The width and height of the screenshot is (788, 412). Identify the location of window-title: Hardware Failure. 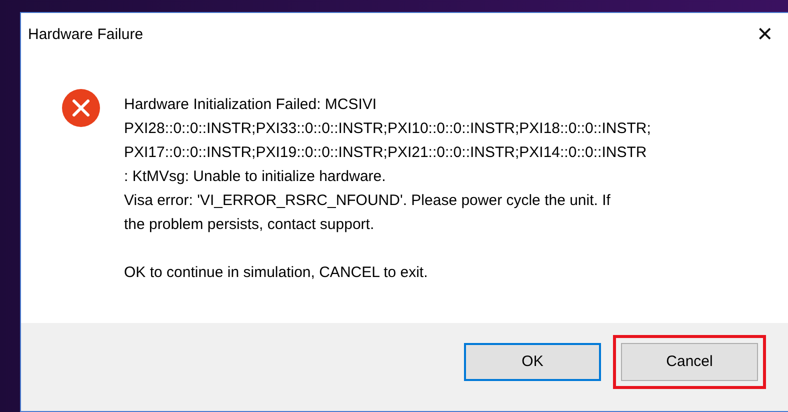
(86, 34).